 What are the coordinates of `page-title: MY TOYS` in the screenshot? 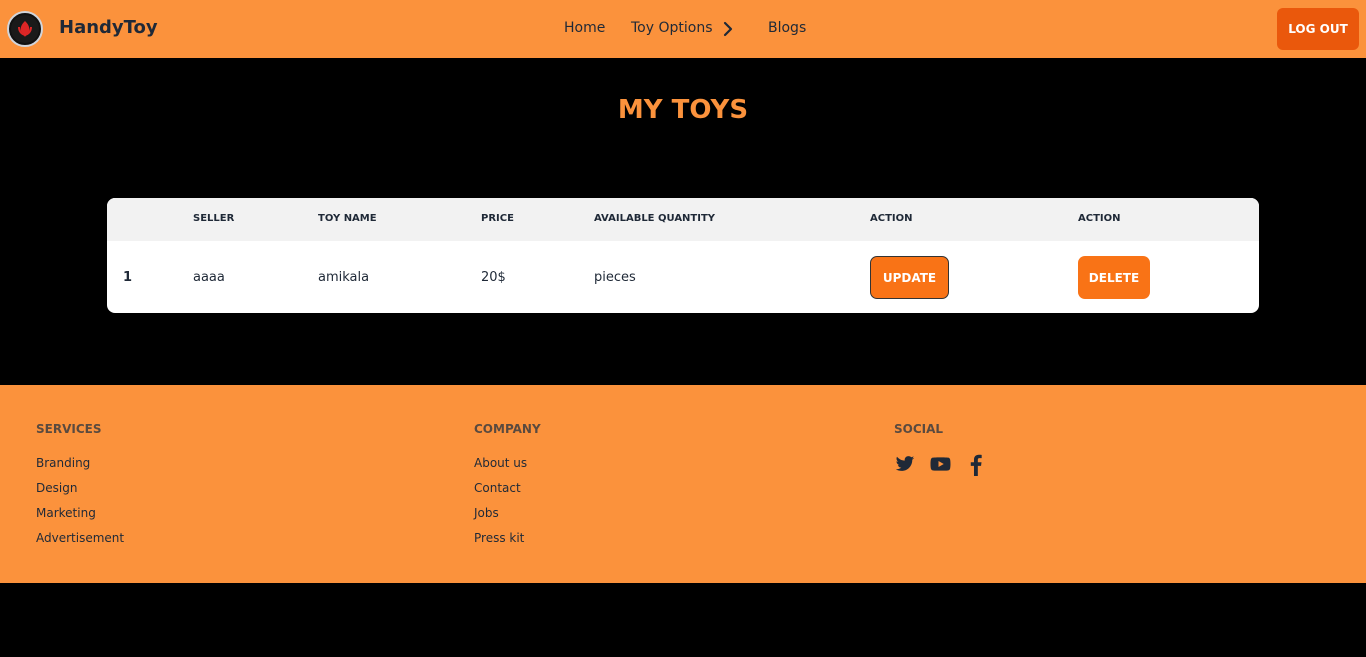 It's located at (683, 110).